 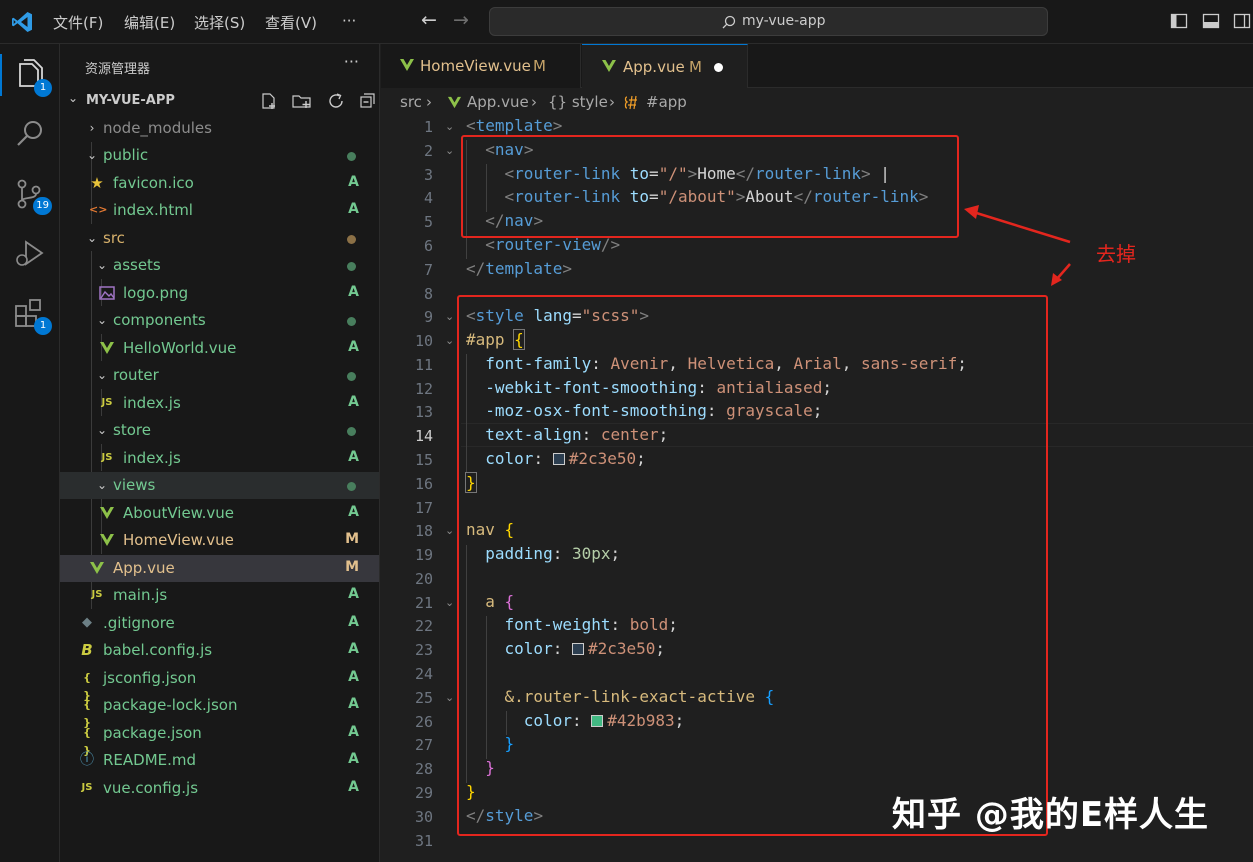 I want to click on watermark: 知乎 @我的E样人生, so click(x=1051, y=815).